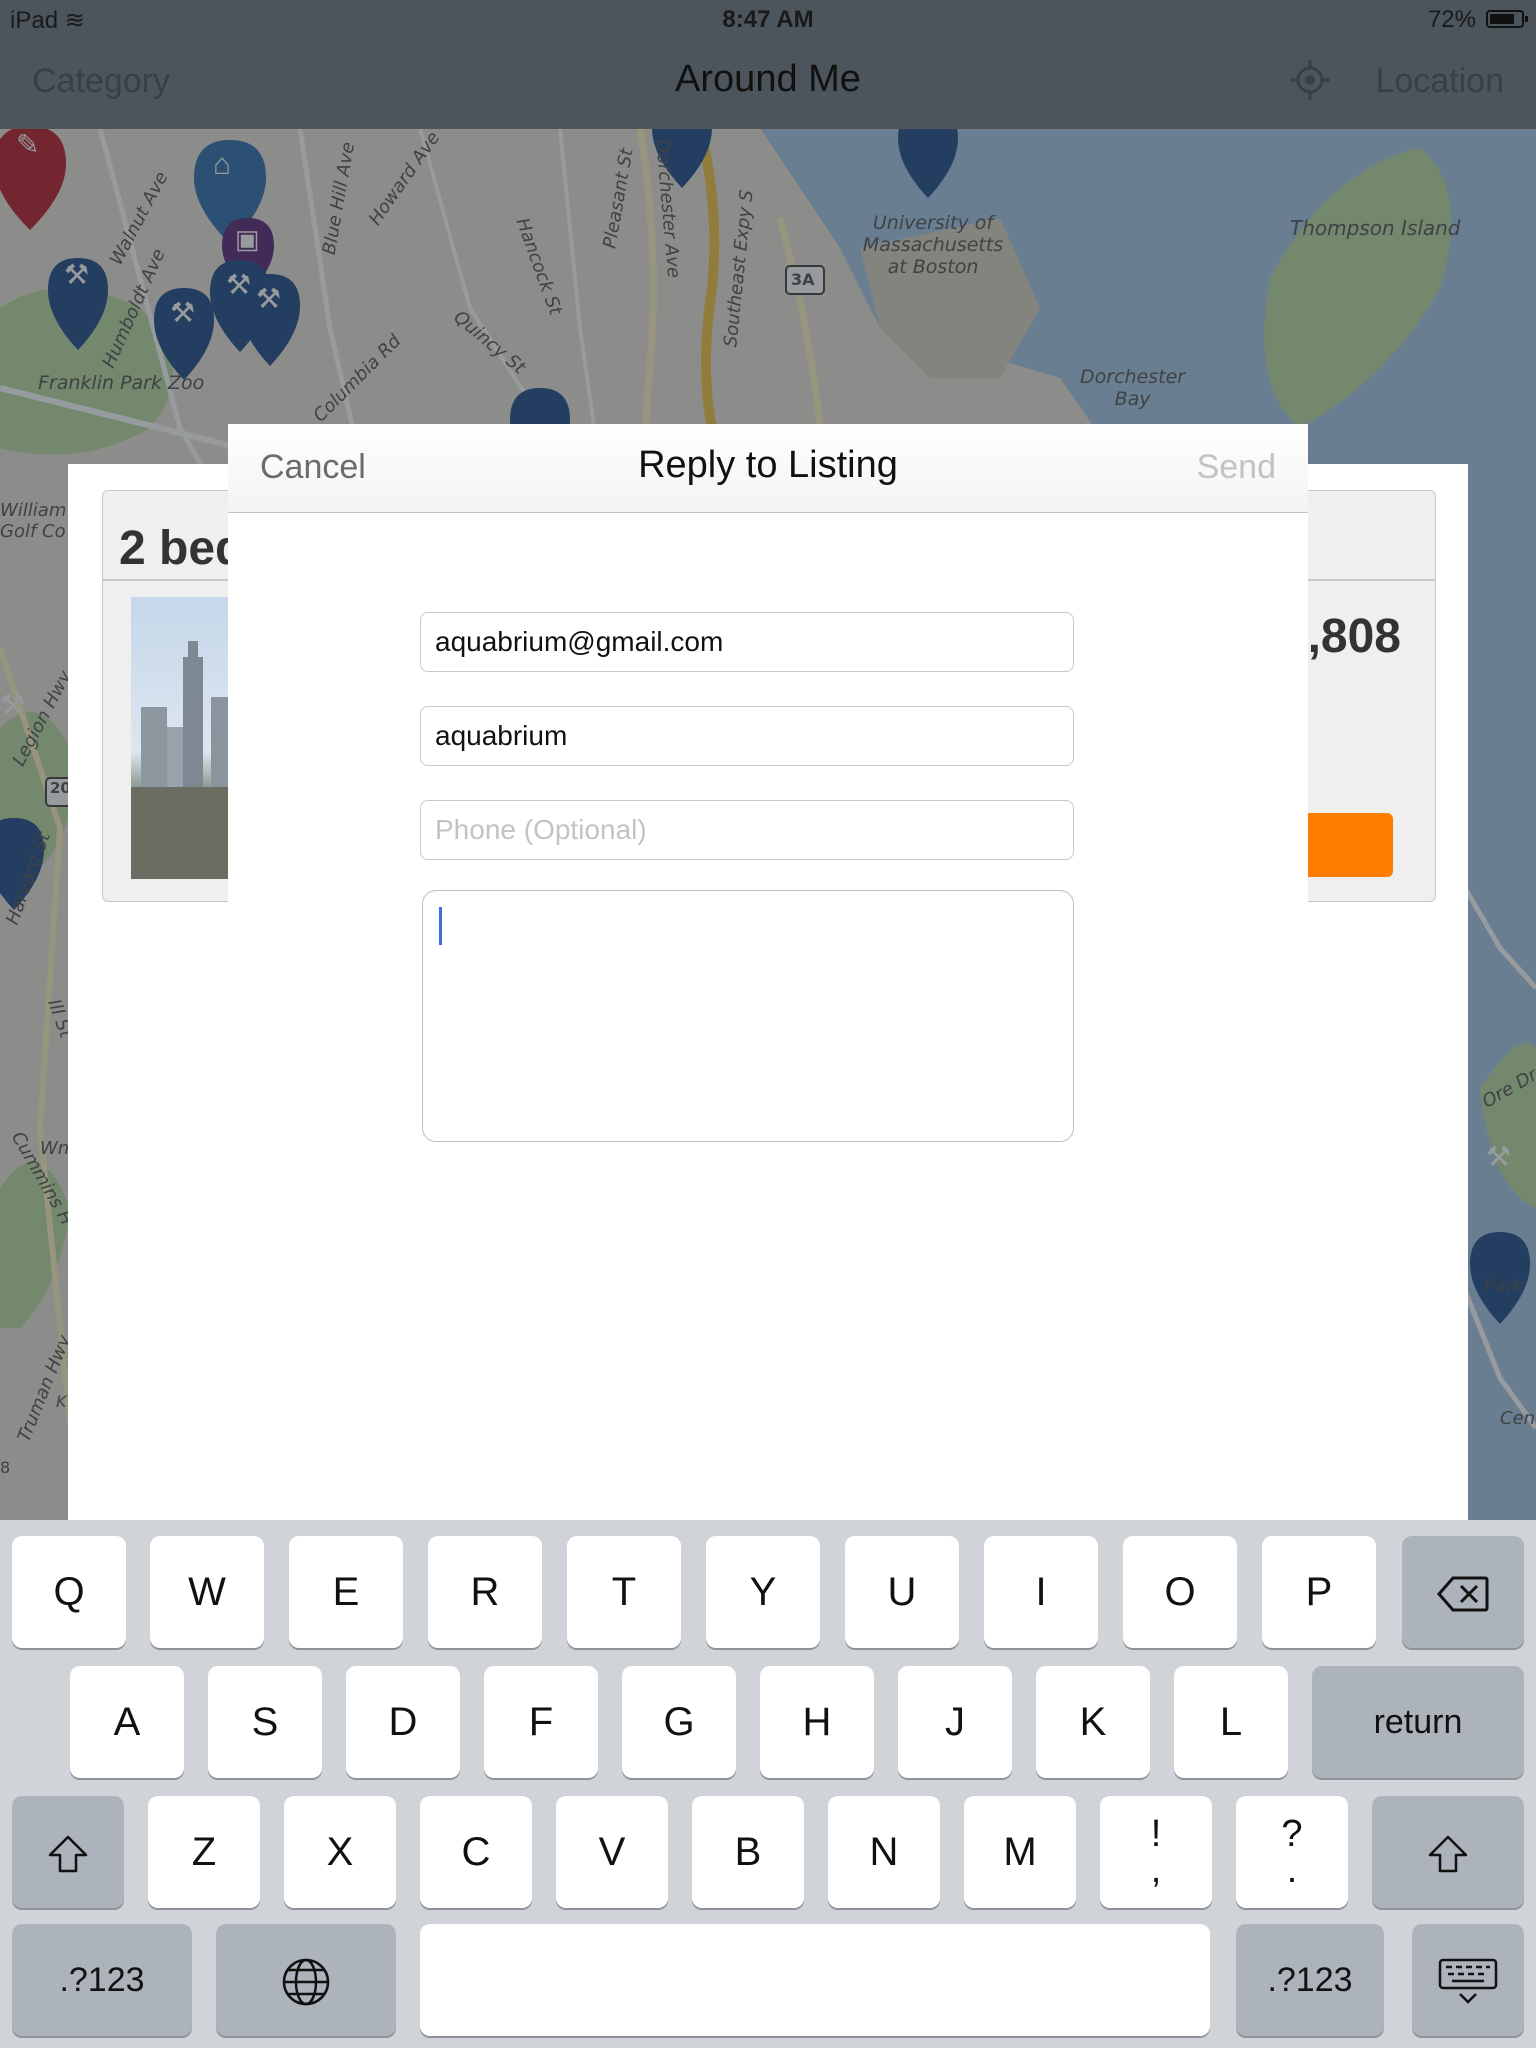 The image size is (1536, 2048). What do you see at coordinates (1180, 1592) in the screenshot?
I see `key-o: O` at bounding box center [1180, 1592].